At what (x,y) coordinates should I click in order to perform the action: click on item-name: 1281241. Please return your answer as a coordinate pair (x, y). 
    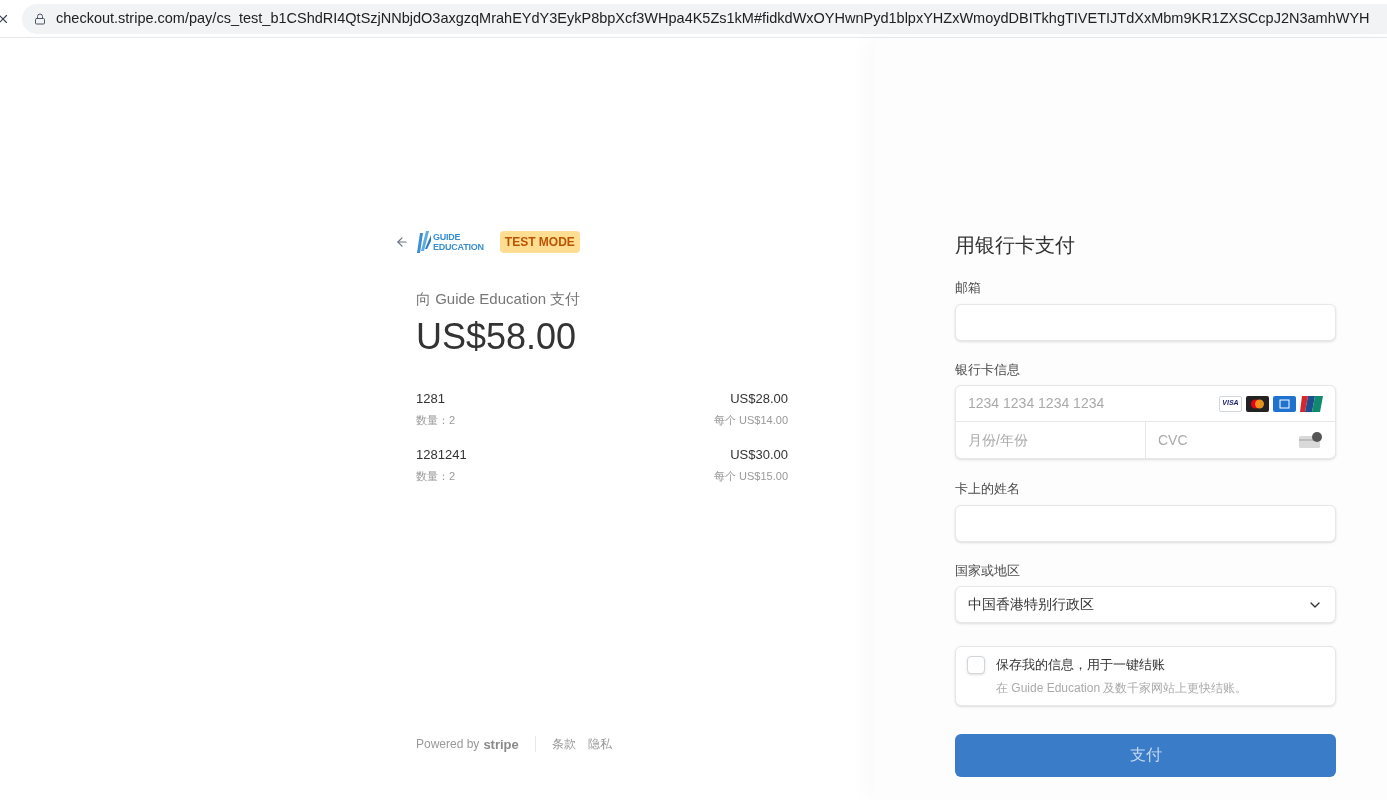
    Looking at the image, I should click on (441, 454).